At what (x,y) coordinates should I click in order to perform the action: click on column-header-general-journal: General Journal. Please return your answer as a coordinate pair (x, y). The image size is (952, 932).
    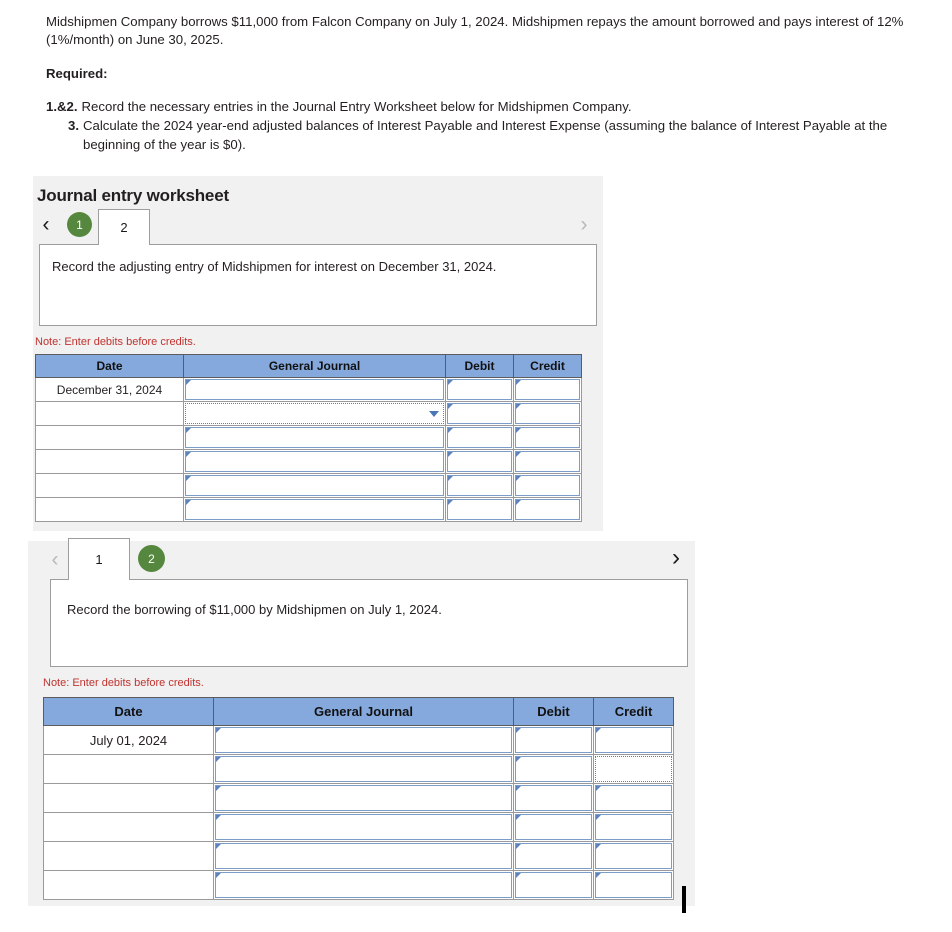
    Looking at the image, I should click on (363, 711).